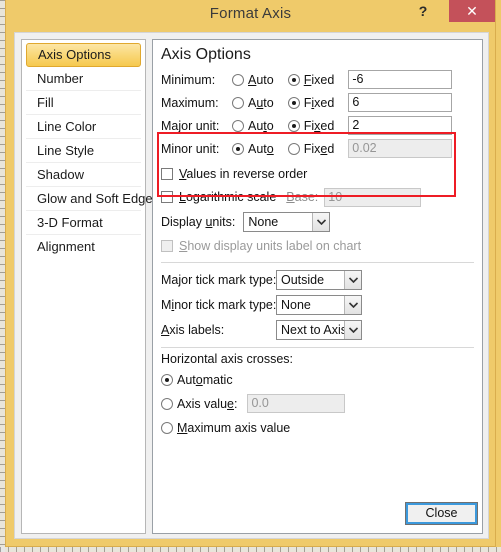 The width and height of the screenshot is (501, 552). I want to click on sidebar-item-number: Number, so click(83, 79).